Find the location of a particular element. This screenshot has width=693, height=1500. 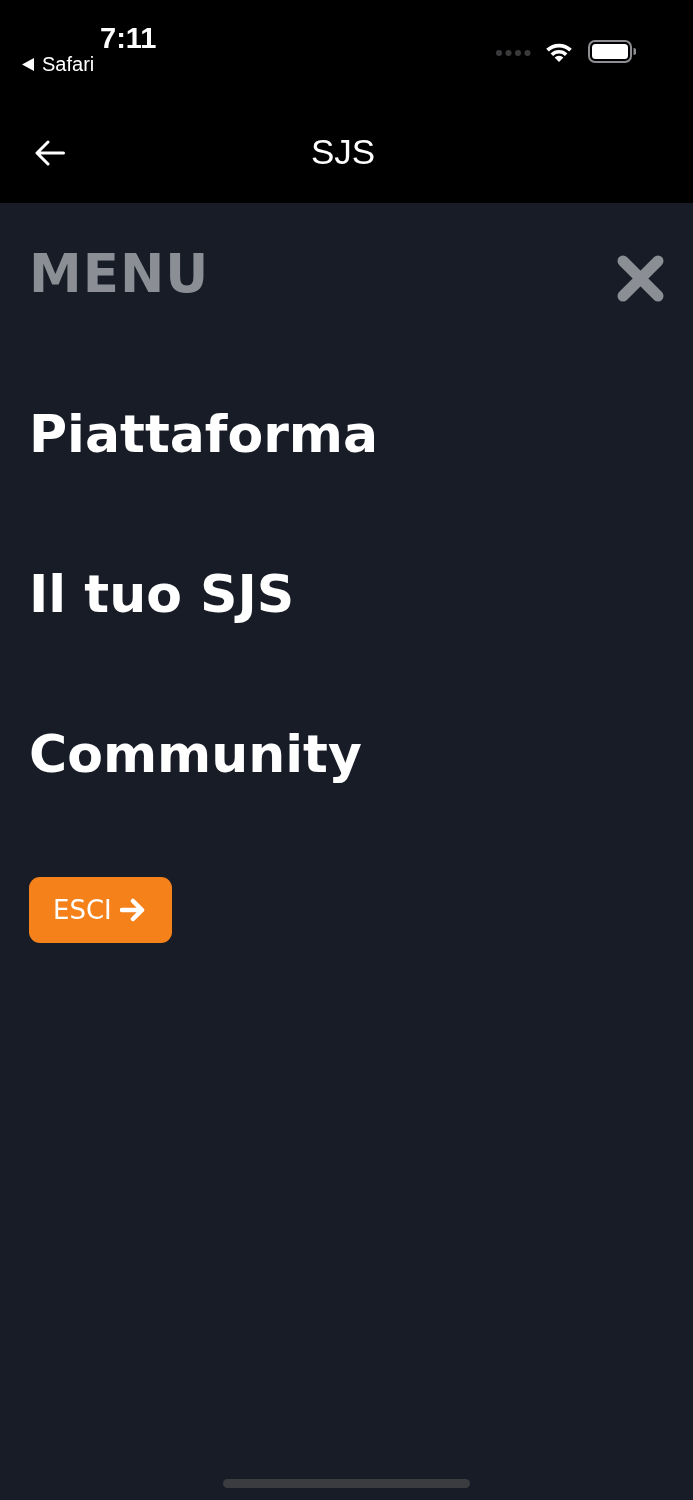

menu-item: Il tuo SJS is located at coordinates (204, 594).